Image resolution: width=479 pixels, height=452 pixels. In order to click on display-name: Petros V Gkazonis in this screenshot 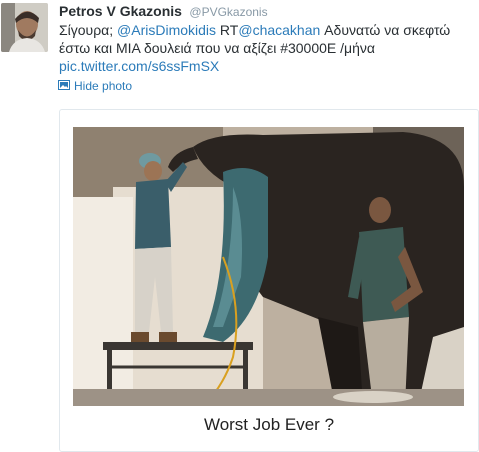, I will do `click(120, 11)`.